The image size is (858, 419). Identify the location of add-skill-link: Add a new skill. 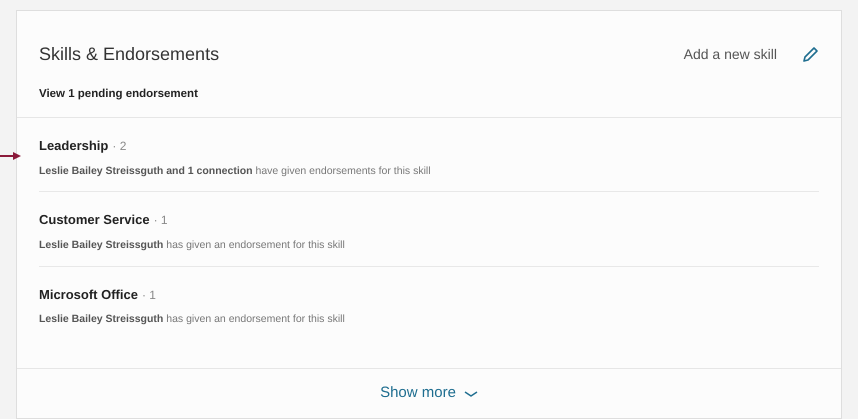
(730, 54).